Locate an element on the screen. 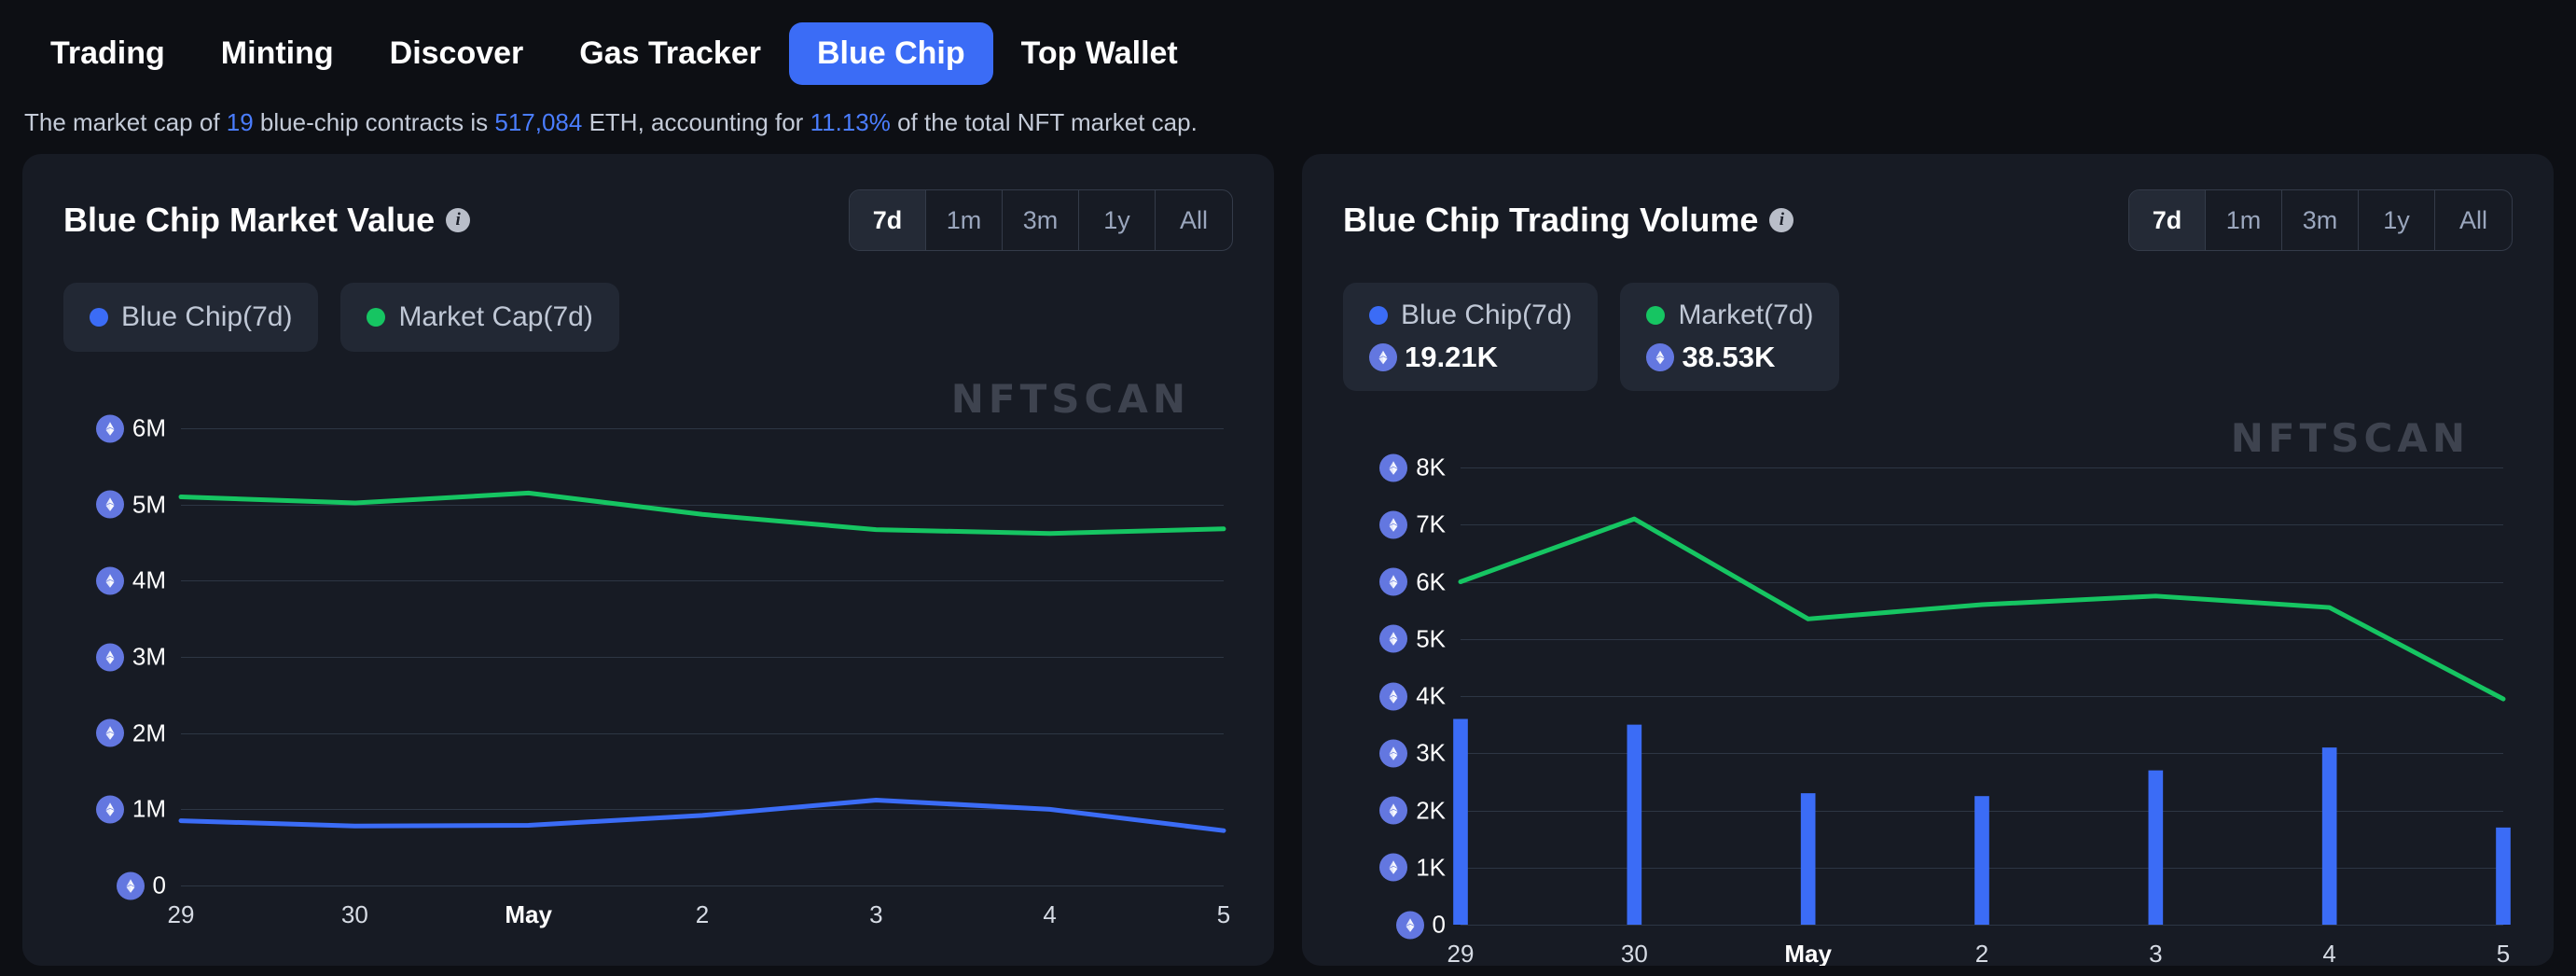 This screenshot has width=2576, height=976. left-range-selector: 7d 1m 3m 1y All is located at coordinates (1041, 220).